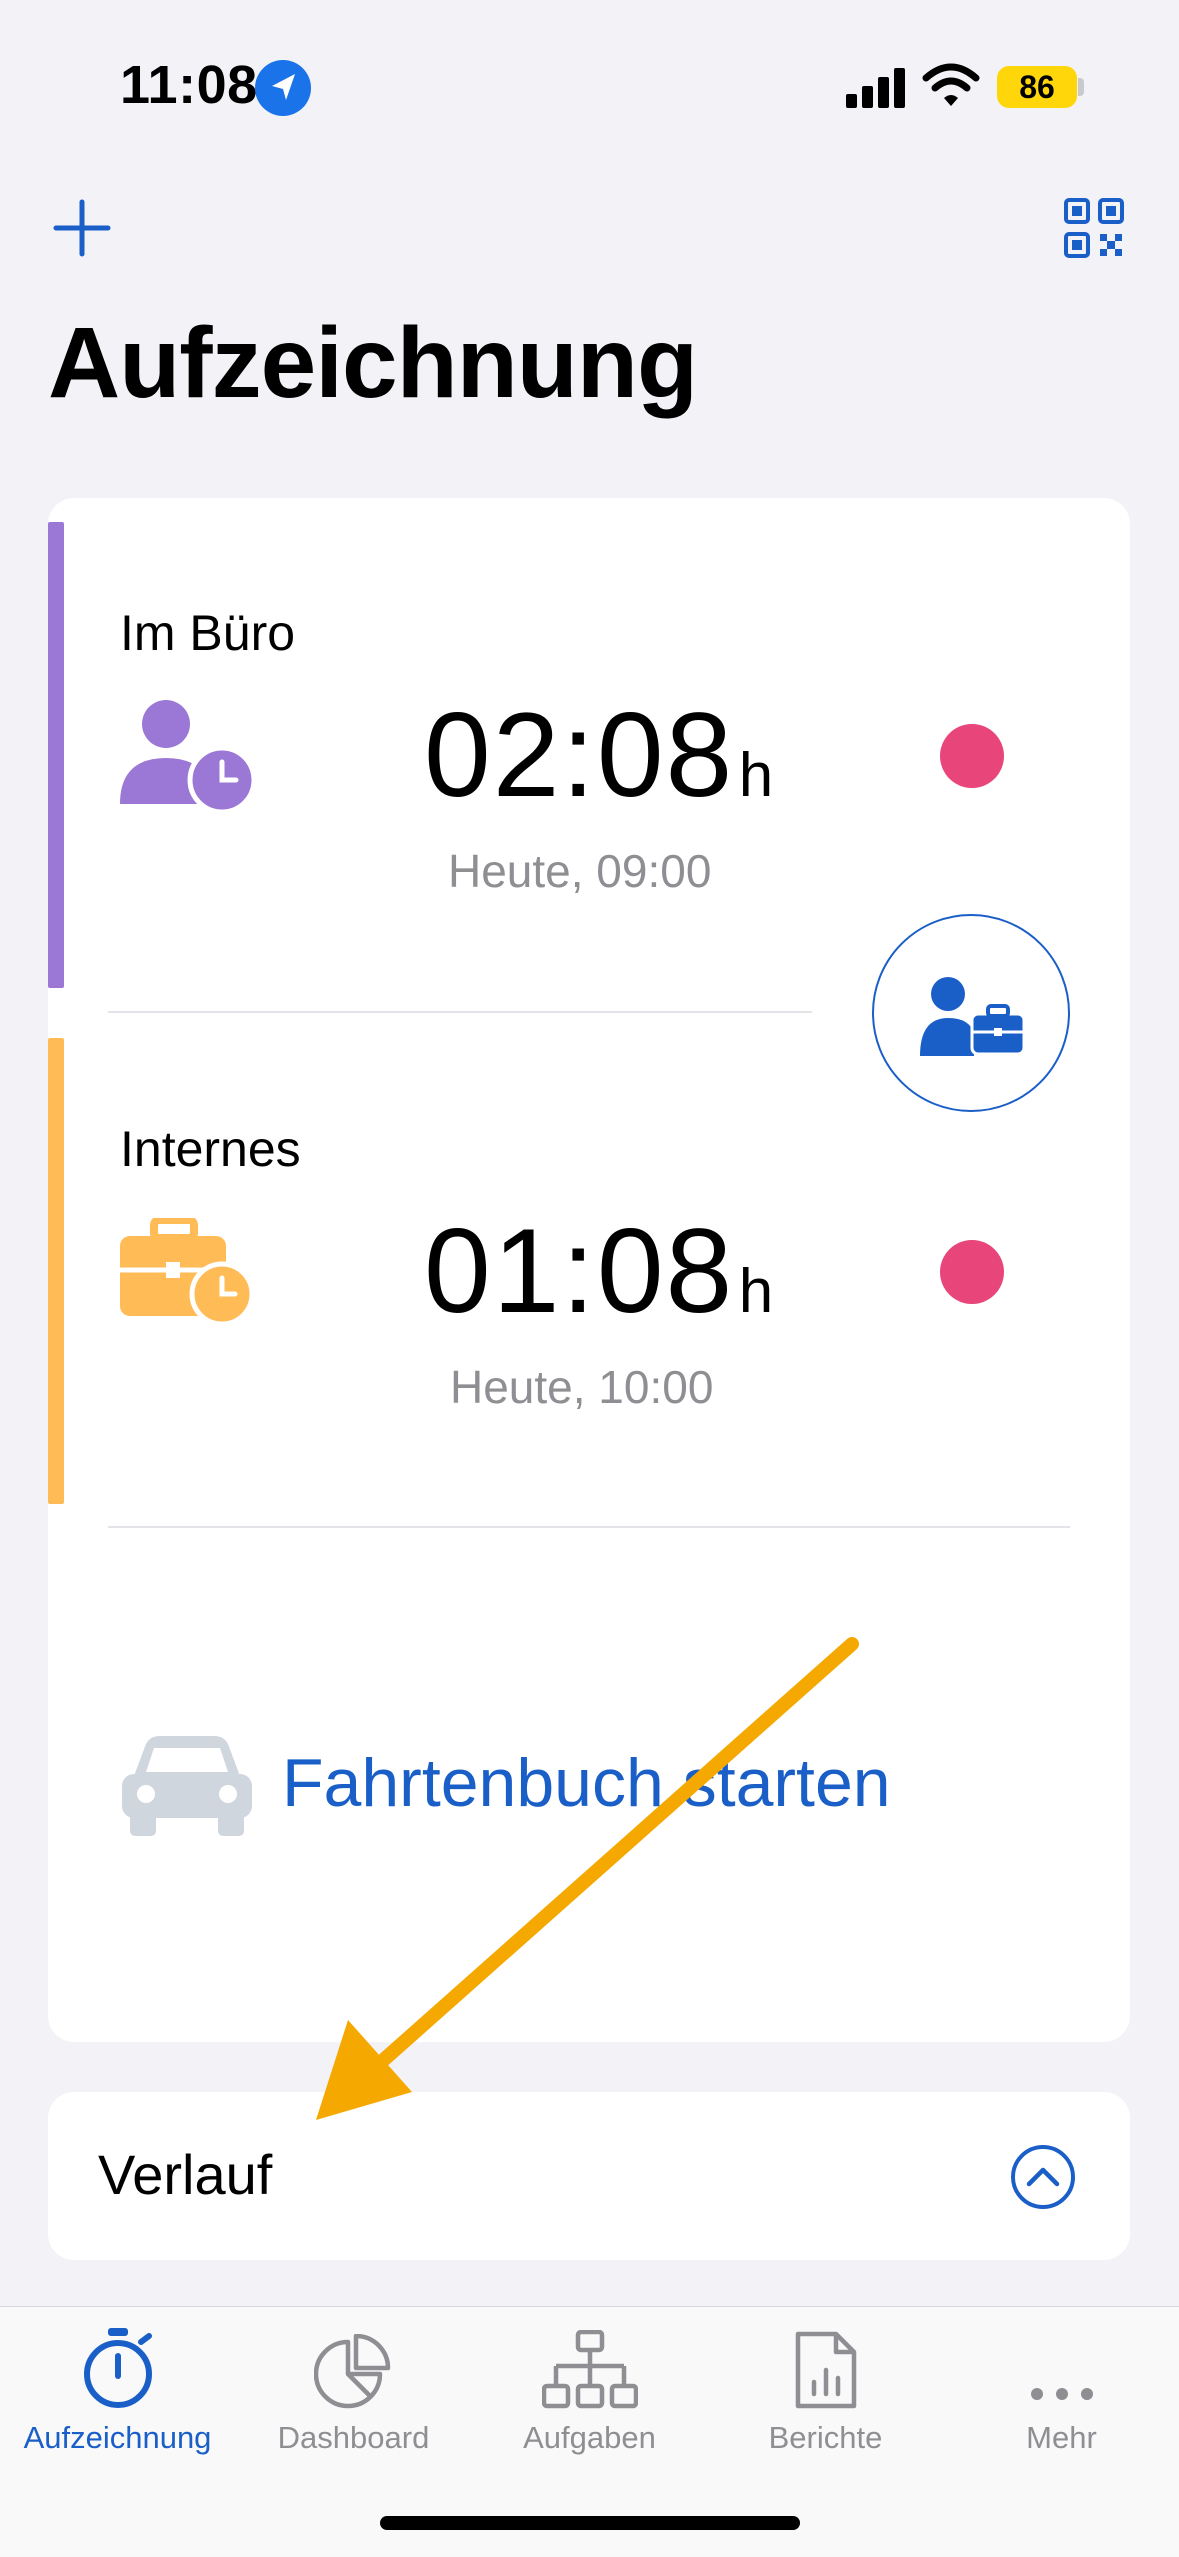 The height and width of the screenshot is (2557, 1179). Describe the element at coordinates (1081, 87) in the screenshot. I see `battery-tip` at that location.